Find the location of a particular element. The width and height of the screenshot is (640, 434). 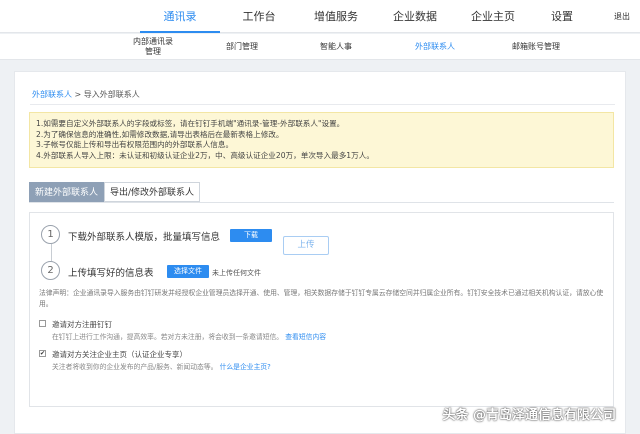

no-file-hint: 未上传任何文件 is located at coordinates (236, 273).